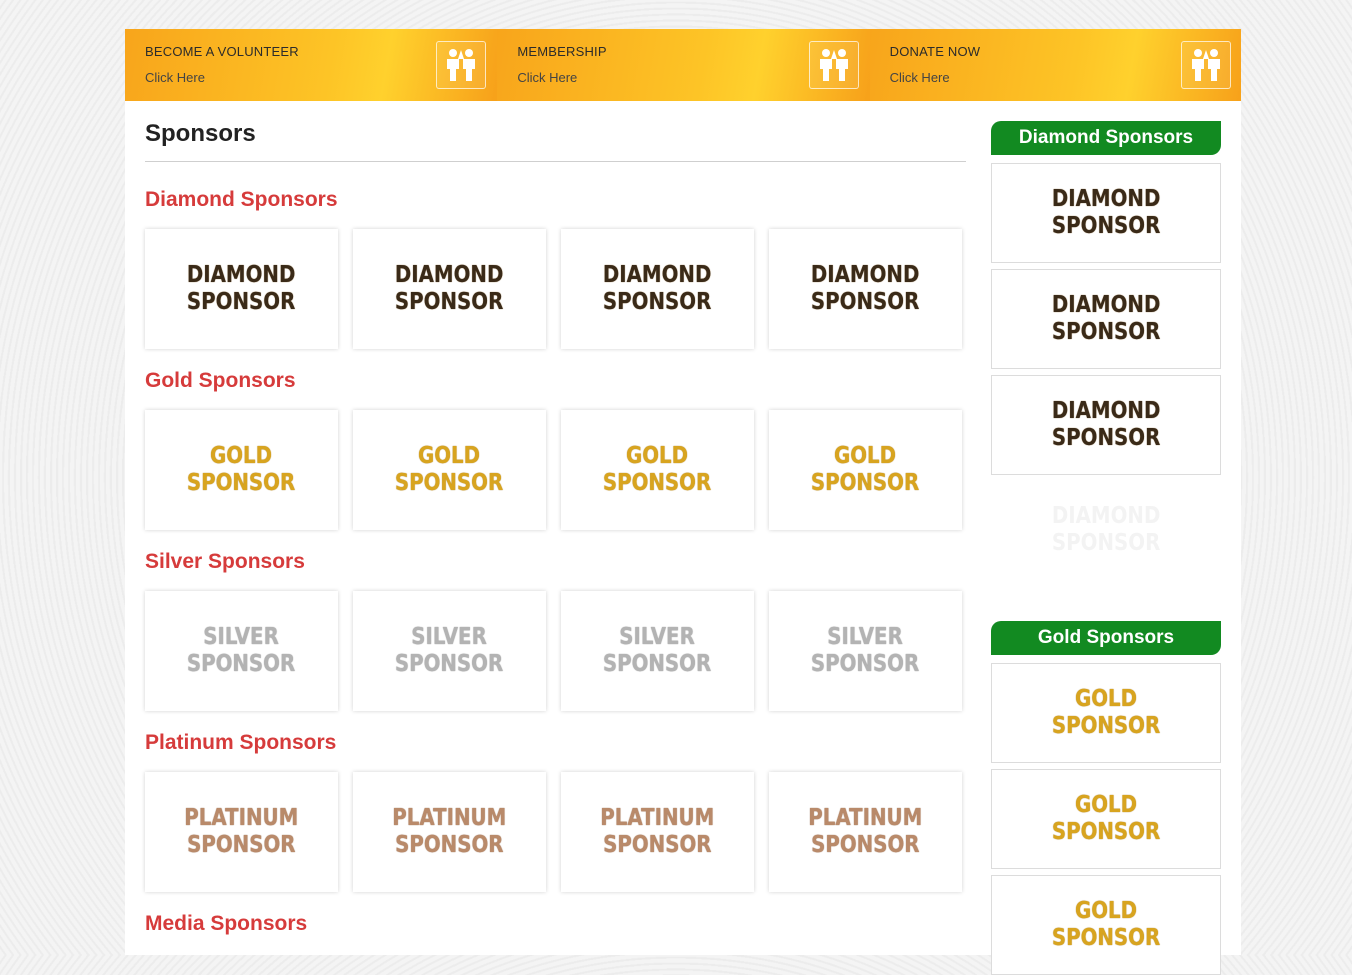 The image size is (1352, 975). What do you see at coordinates (222, 51) in the screenshot?
I see `cta-volunteer-title: BECOME A VOLUNTEER` at bounding box center [222, 51].